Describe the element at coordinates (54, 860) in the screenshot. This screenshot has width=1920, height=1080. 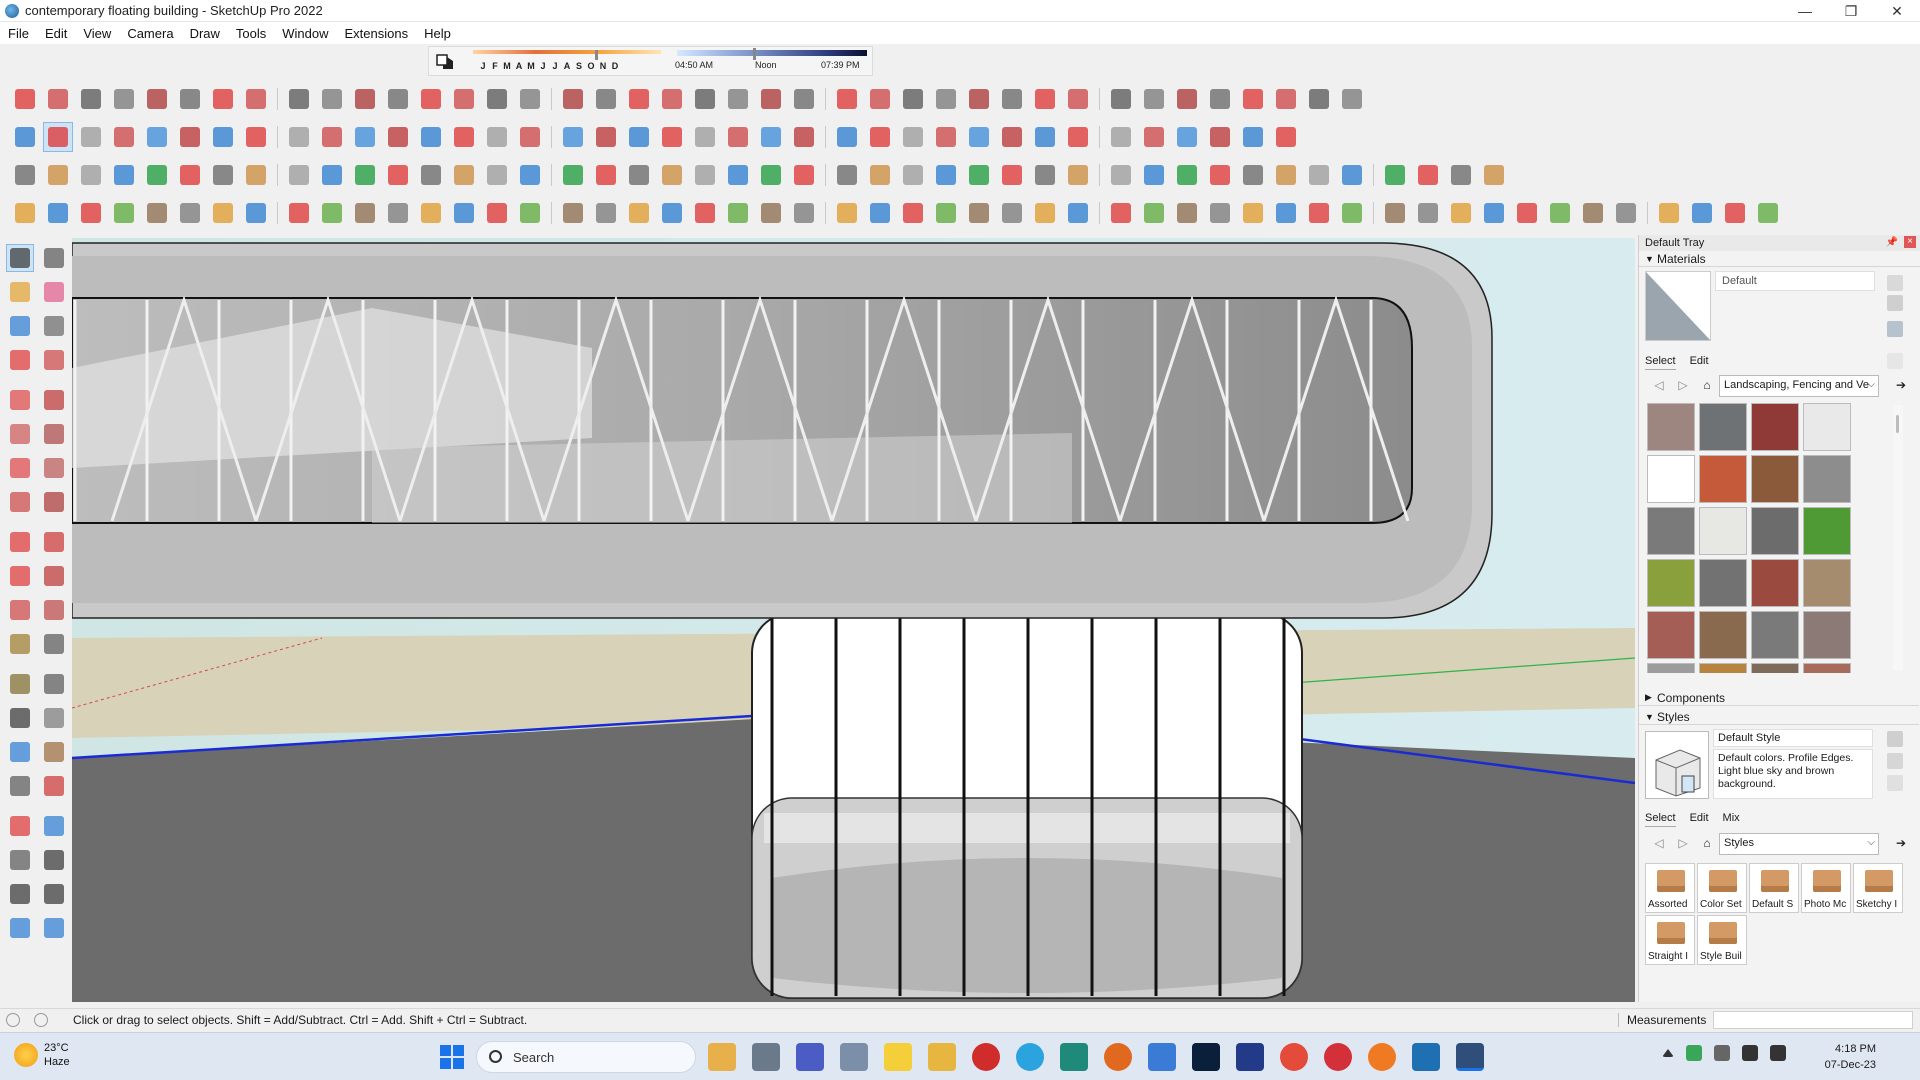
I see `look-around-icon` at that location.